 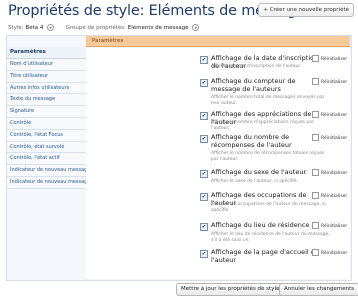 I want to click on form-footer, so click(x=218, y=271).